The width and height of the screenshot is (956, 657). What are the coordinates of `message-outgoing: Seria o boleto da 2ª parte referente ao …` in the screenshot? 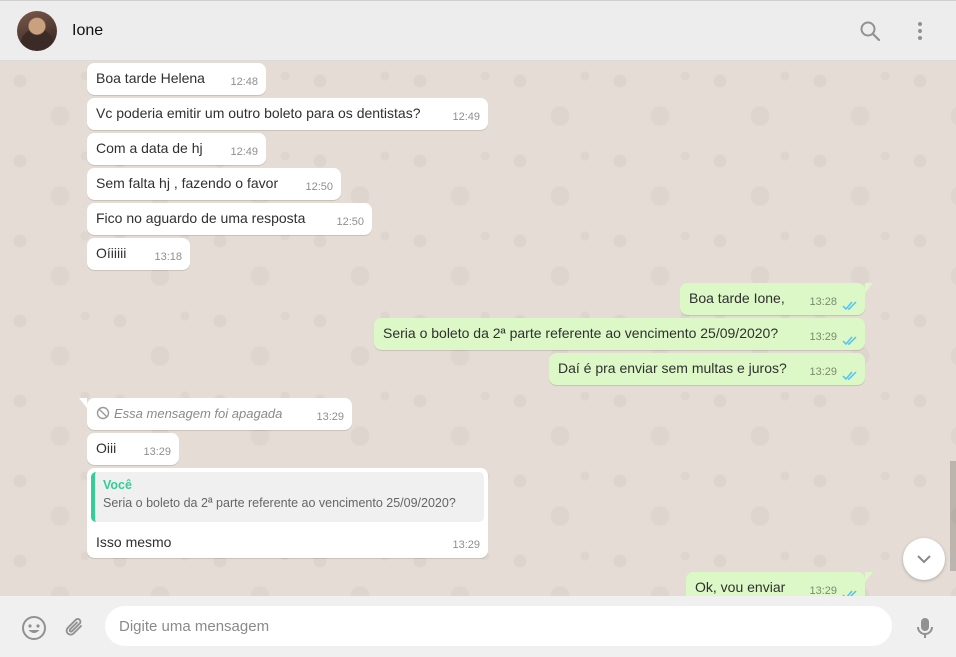 It's located at (619, 334).